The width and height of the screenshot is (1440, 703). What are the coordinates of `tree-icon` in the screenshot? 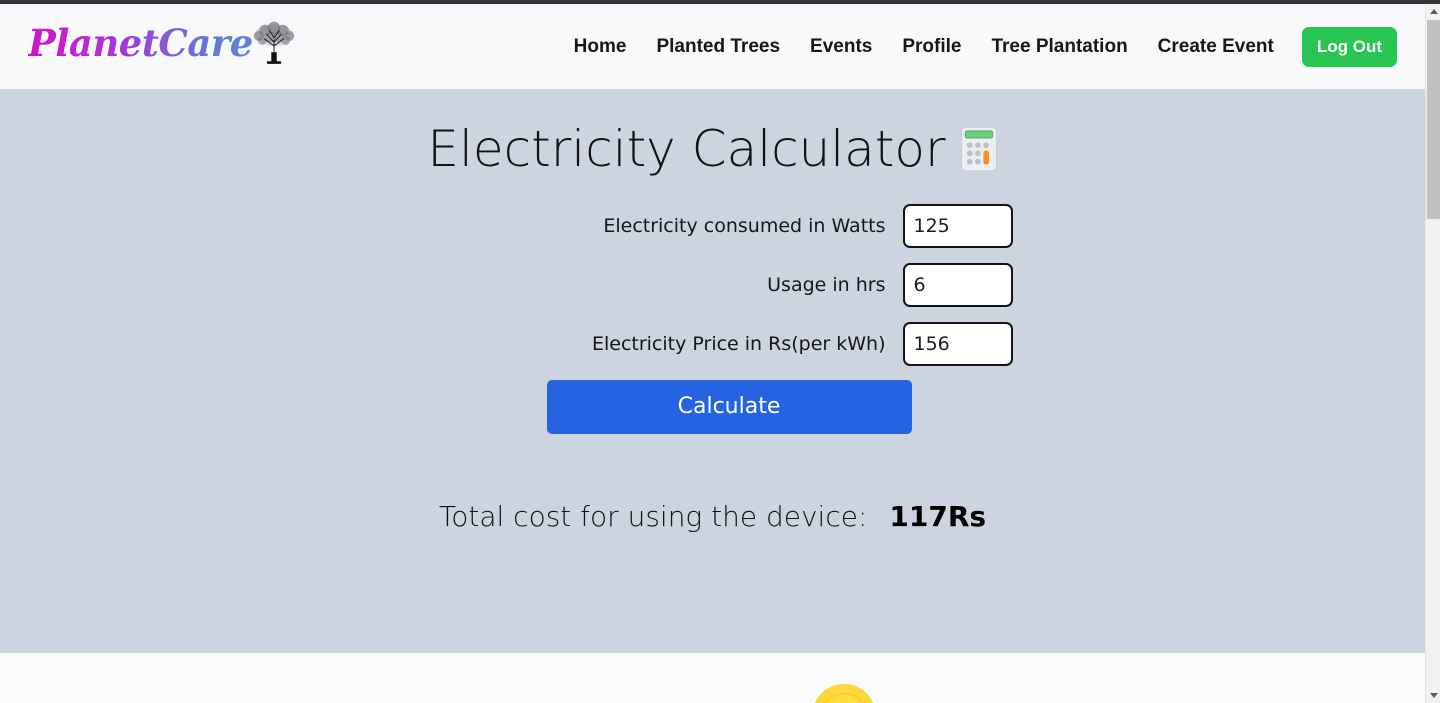 It's located at (274, 42).